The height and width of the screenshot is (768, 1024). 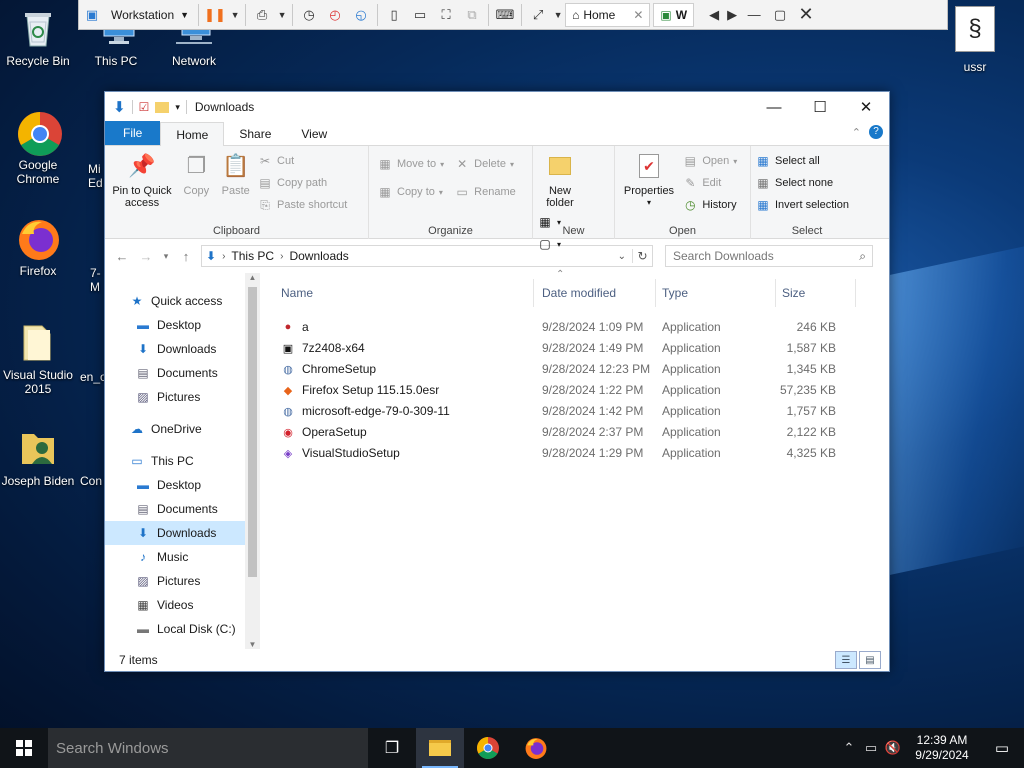 What do you see at coordinates (410, 192) in the screenshot?
I see `copy-to-button: ▦ Copy to ▾` at bounding box center [410, 192].